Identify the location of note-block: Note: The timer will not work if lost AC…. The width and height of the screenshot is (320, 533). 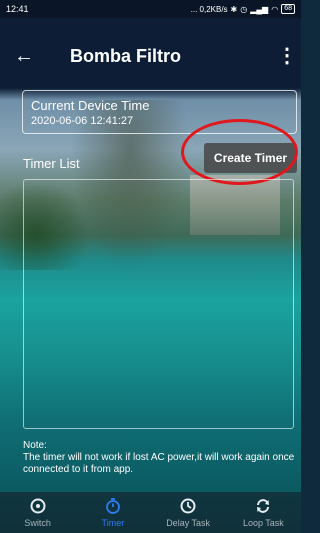
(159, 458).